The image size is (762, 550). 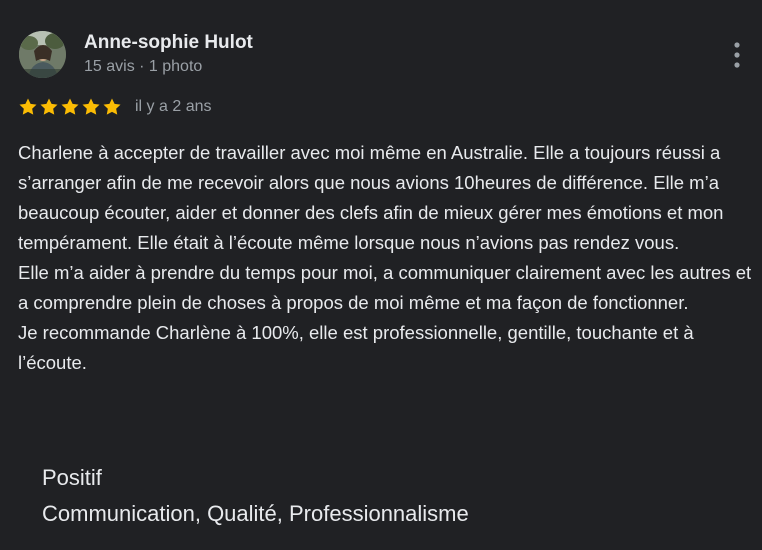 I want to click on review-date: il y a 2 ans, so click(x=173, y=106).